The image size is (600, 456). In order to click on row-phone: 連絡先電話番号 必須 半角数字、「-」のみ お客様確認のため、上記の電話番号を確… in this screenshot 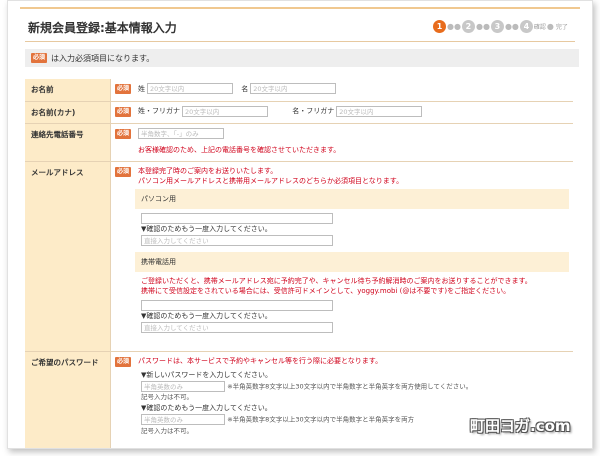, I will do `click(299, 142)`.